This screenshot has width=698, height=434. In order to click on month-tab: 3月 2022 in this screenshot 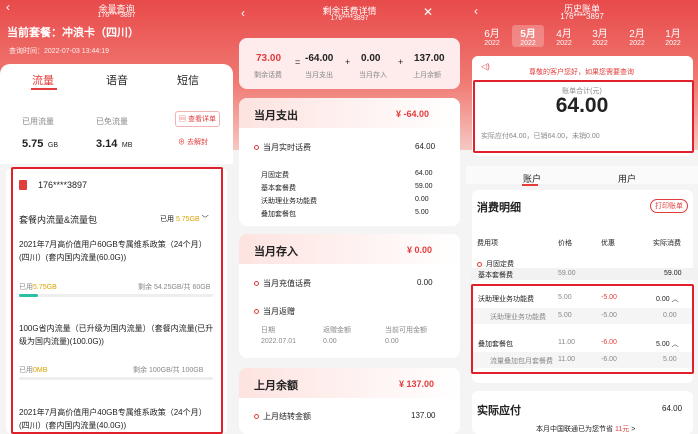, I will do `click(600, 36)`.